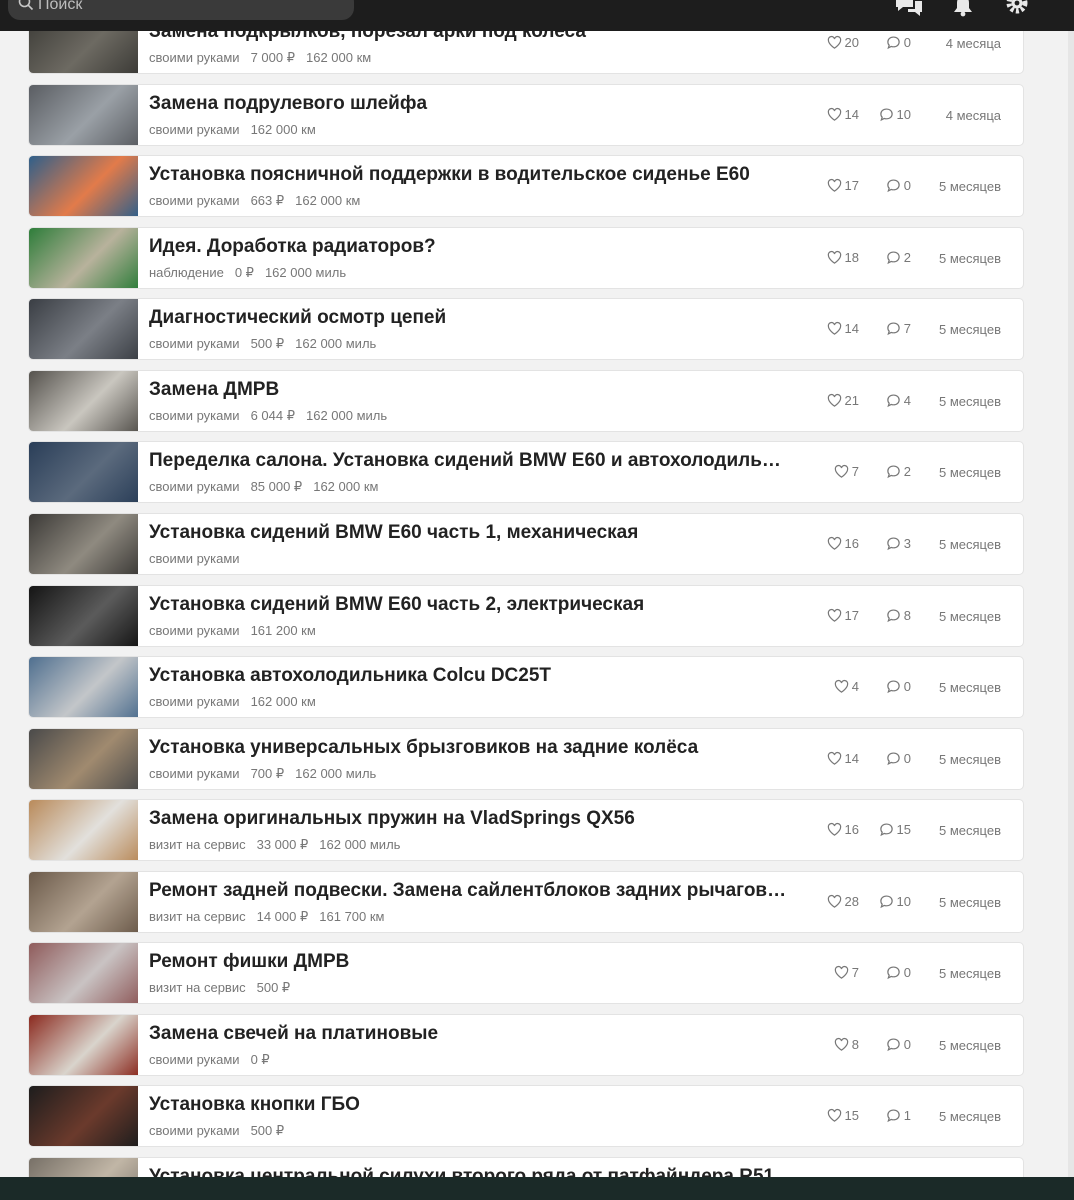  What do you see at coordinates (469, 962) in the screenshot?
I see `post-title: Ремонт фишки ДМРВ` at bounding box center [469, 962].